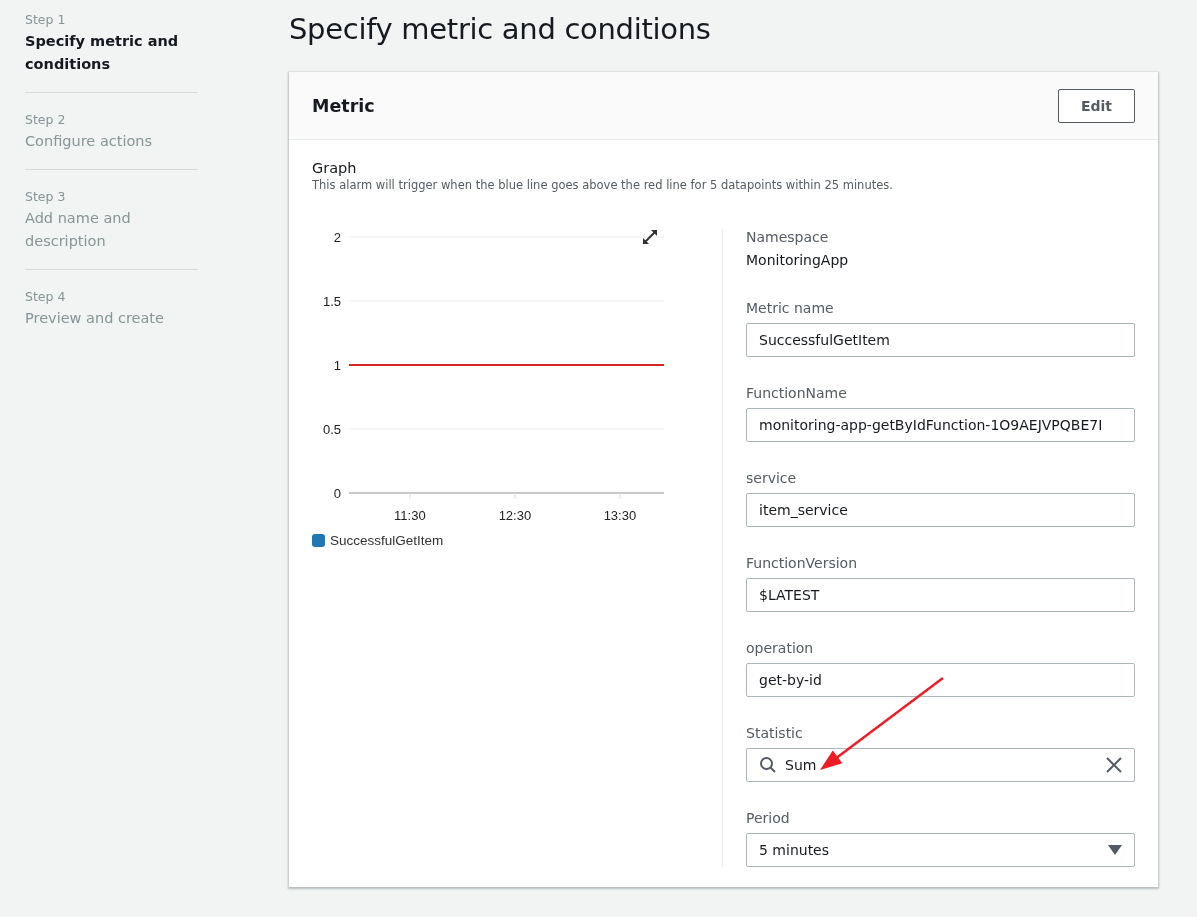  I want to click on field-label: Period, so click(768, 818).